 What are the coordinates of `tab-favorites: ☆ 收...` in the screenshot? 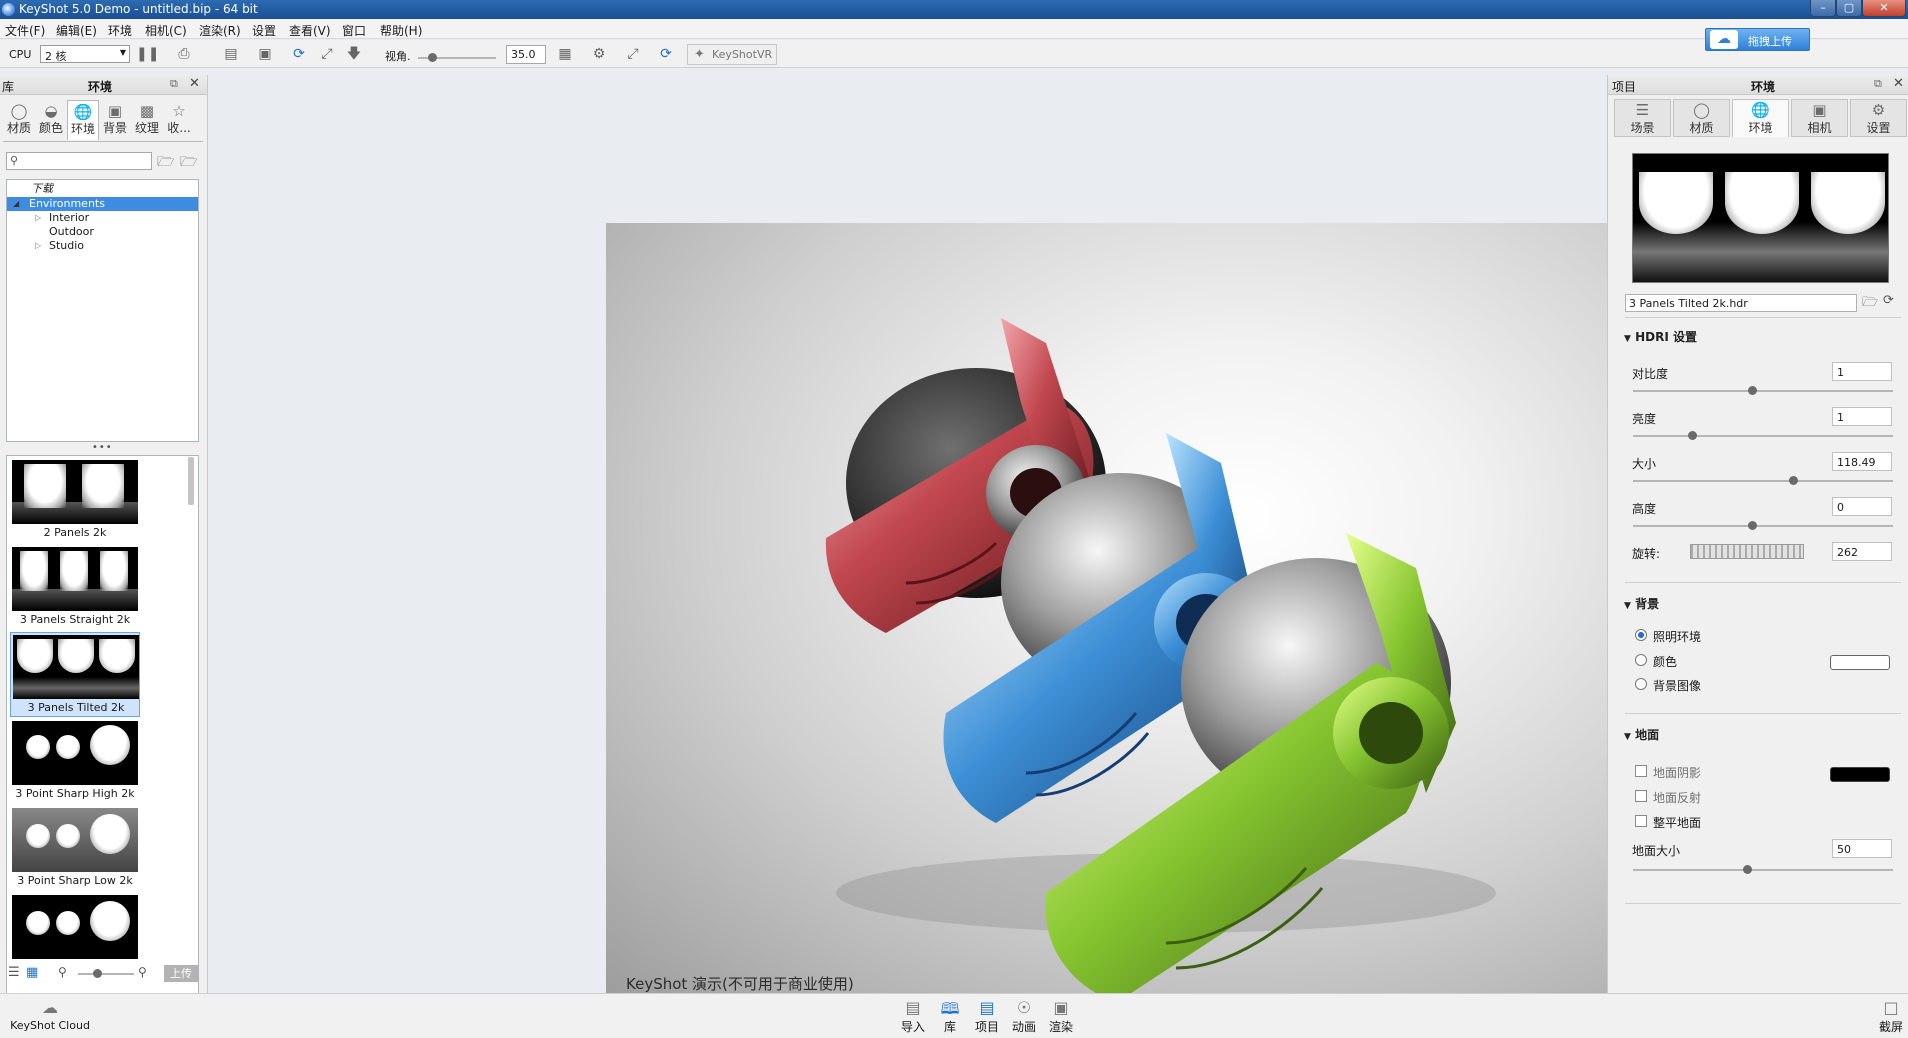 It's located at (179, 120).